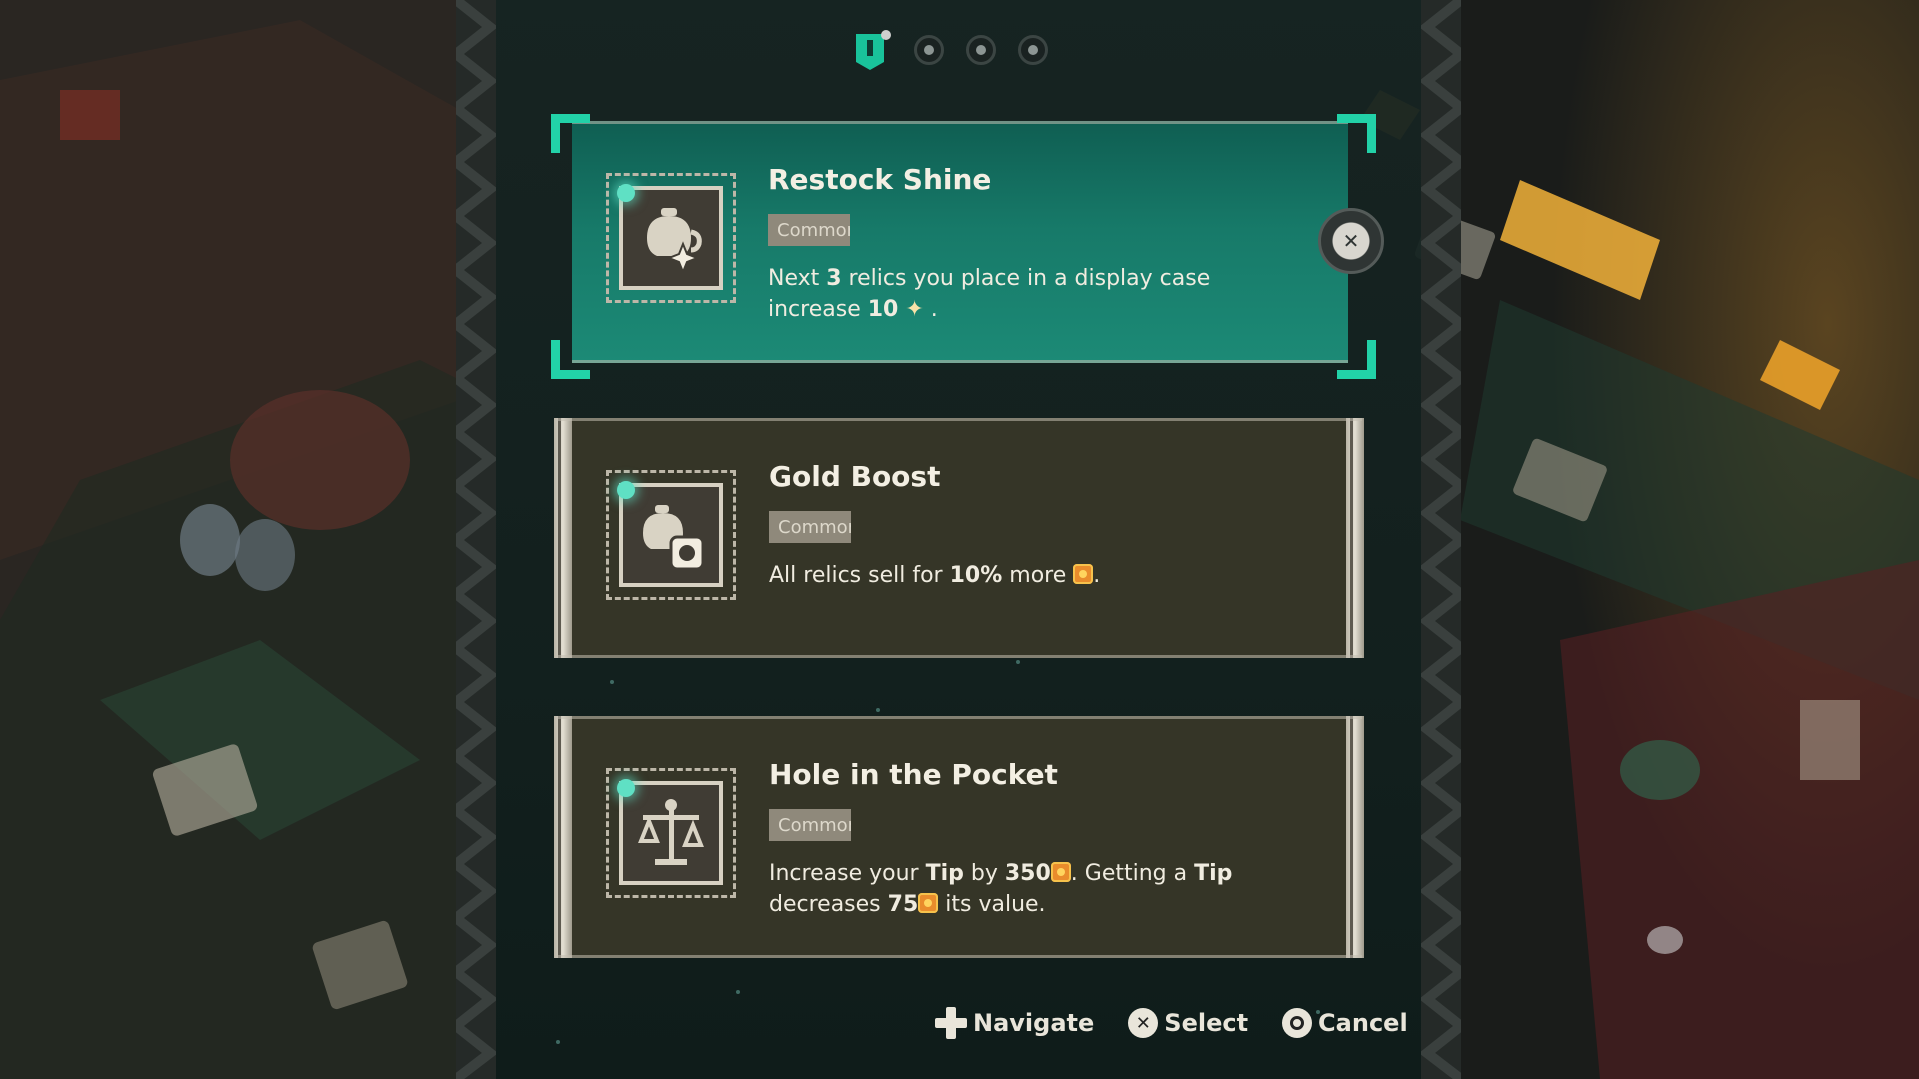  Describe the element at coordinates (1206, 1023) in the screenshot. I see `select-label: Select` at that location.